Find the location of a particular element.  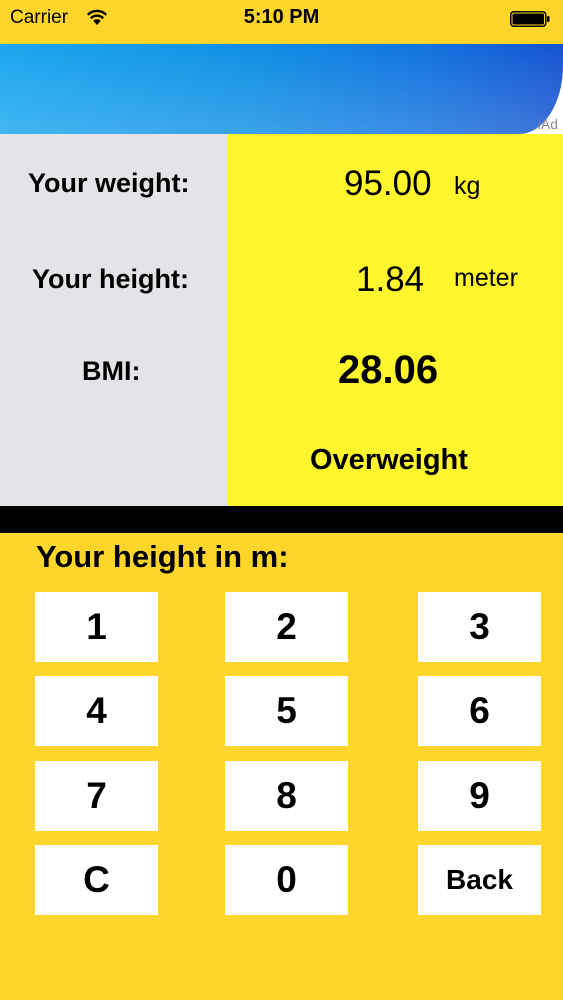

weight-label: Your weight: is located at coordinates (109, 183).